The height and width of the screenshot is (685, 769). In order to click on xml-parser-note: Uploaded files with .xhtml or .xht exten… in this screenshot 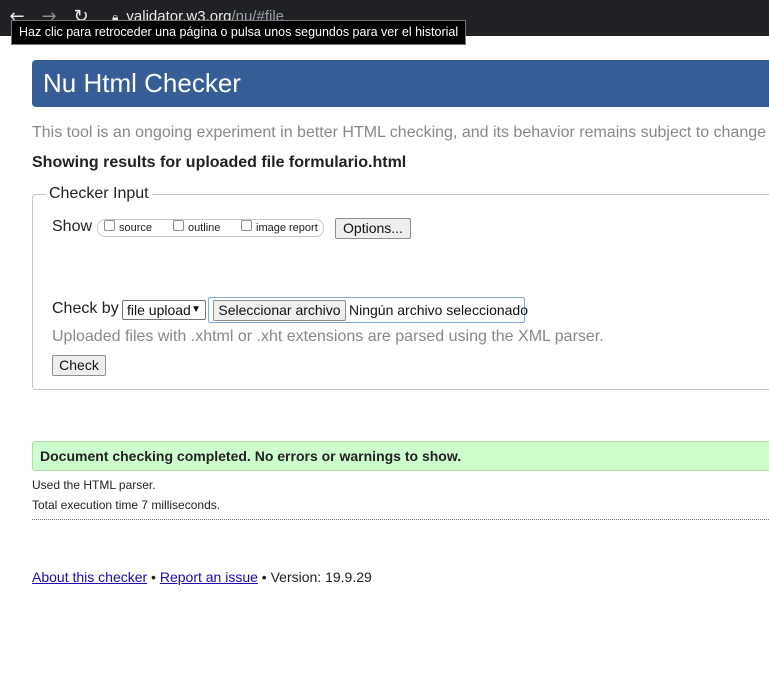, I will do `click(328, 336)`.